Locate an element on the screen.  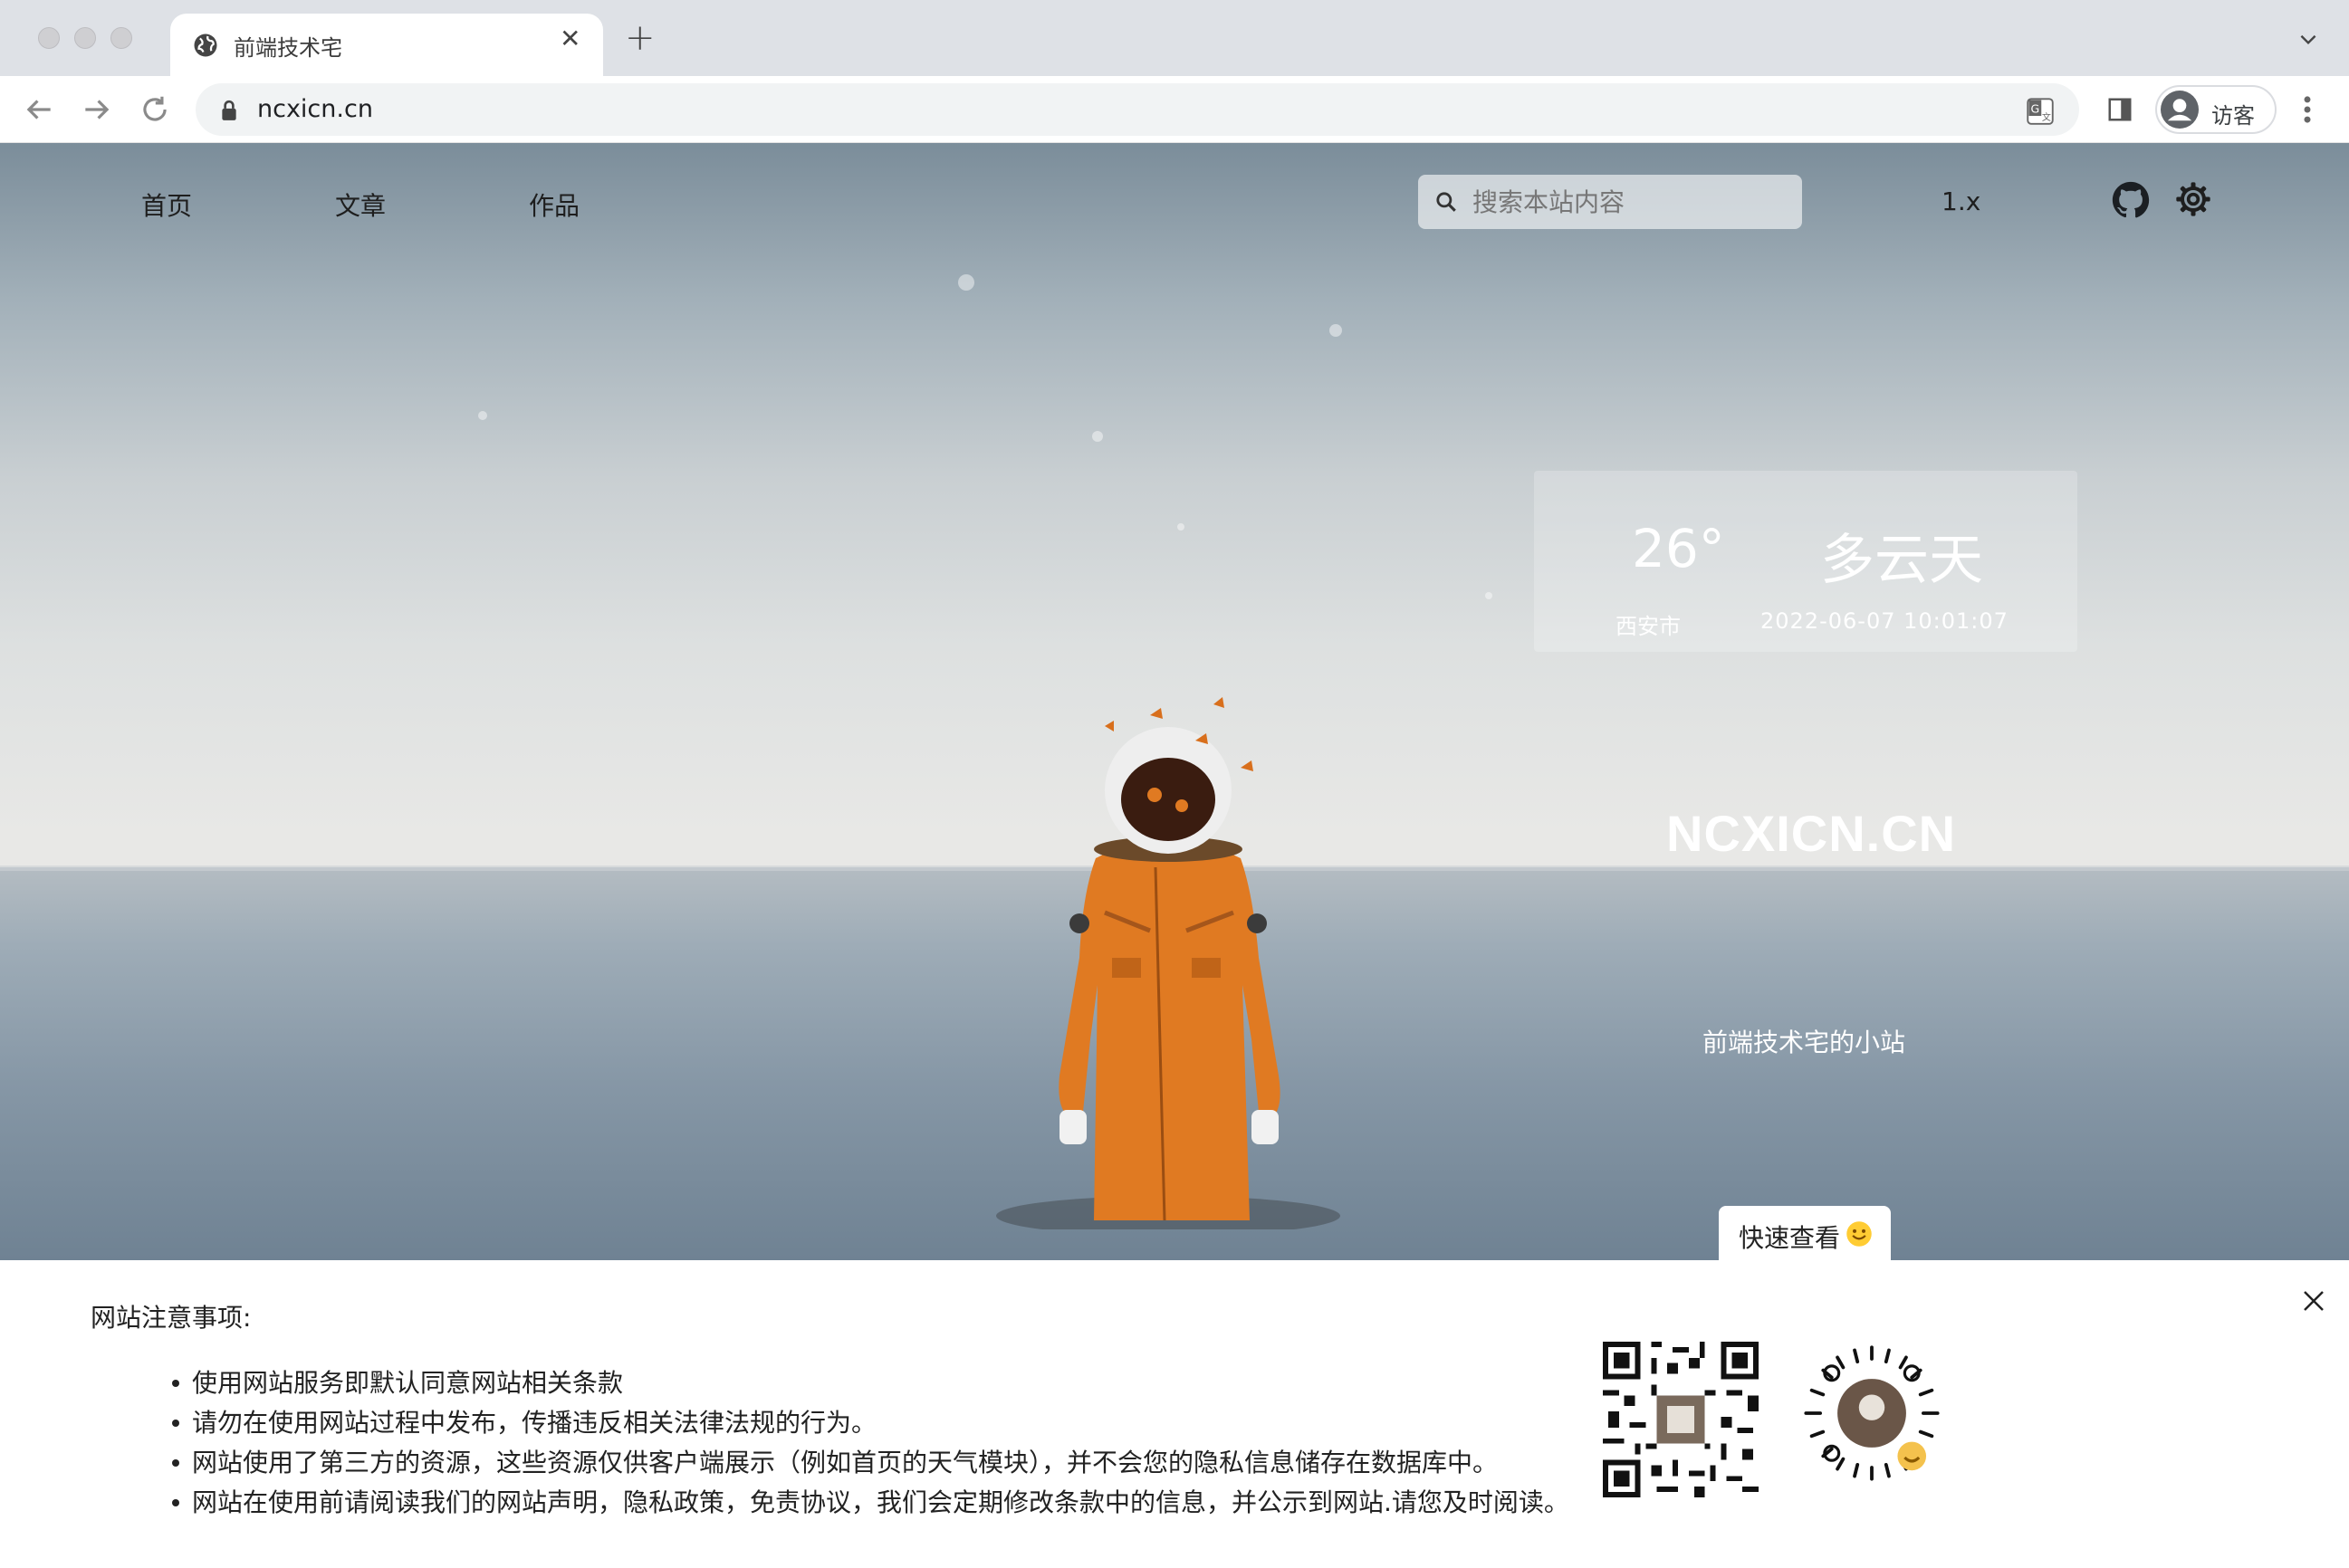
address-bar: ncxicn.cn G 文 is located at coordinates (1137, 109).